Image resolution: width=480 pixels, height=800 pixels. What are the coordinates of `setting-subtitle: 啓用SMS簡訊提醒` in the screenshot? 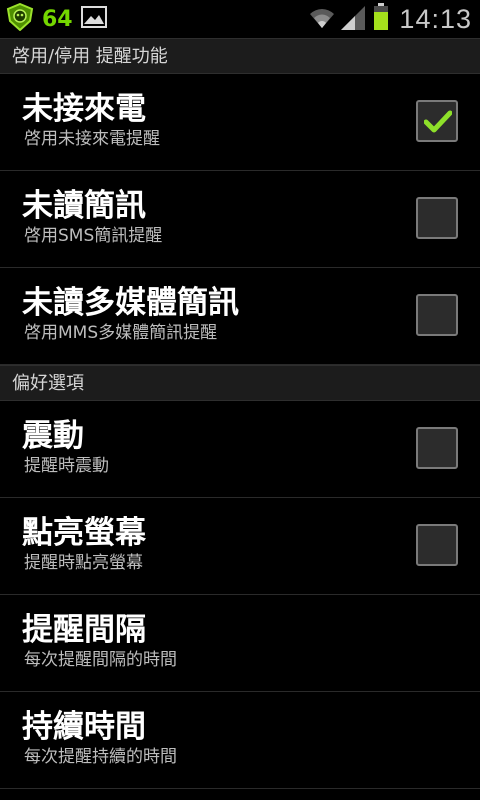 It's located at (93, 236).